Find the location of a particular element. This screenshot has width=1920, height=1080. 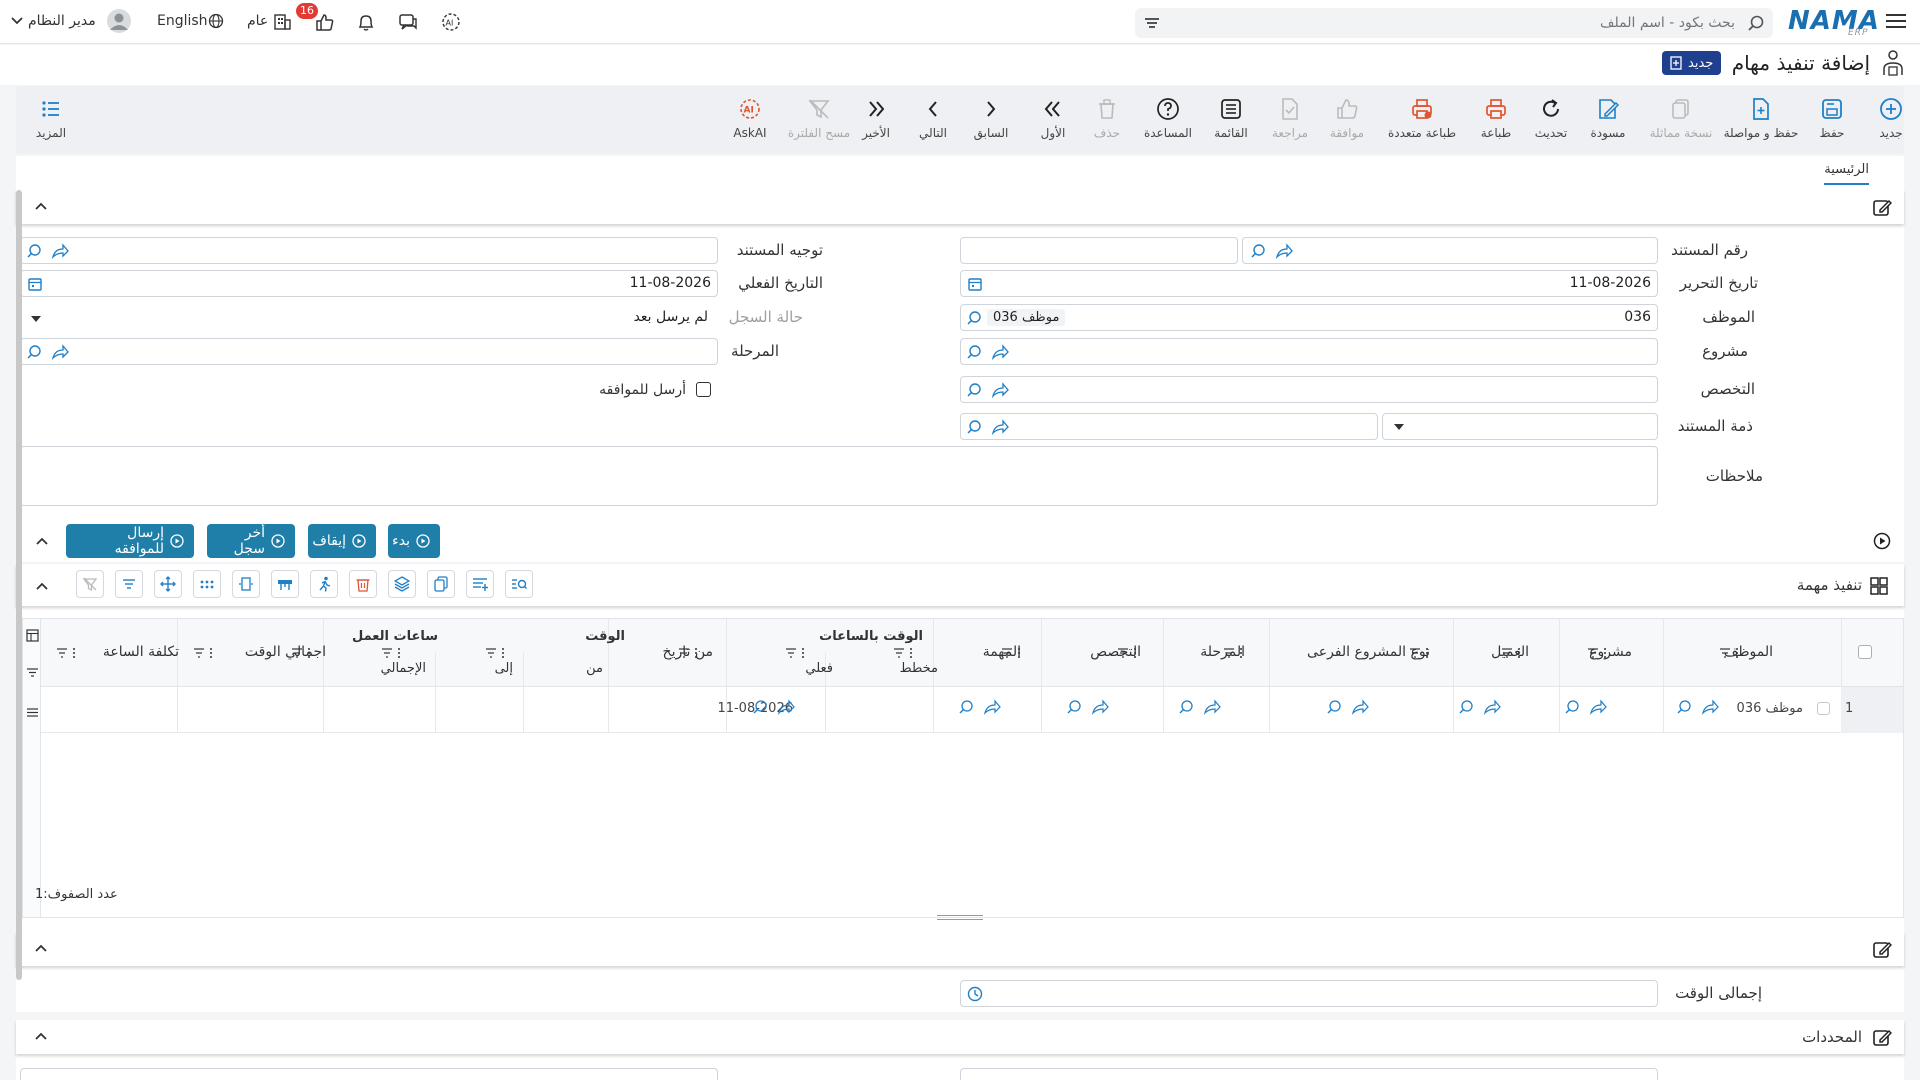

caret-down-icon is located at coordinates (36, 319).